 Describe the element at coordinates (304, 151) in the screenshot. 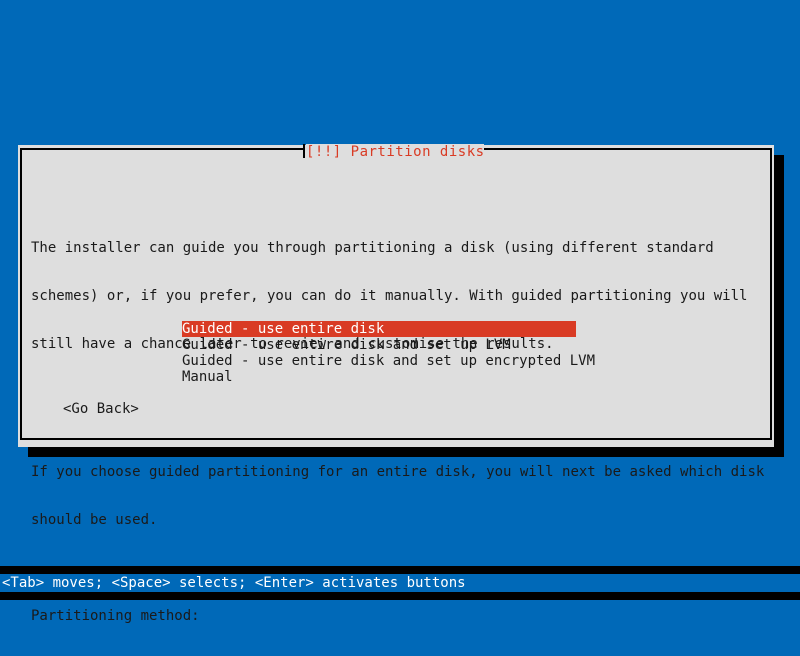

I see `dialog-border-tick-left` at that location.